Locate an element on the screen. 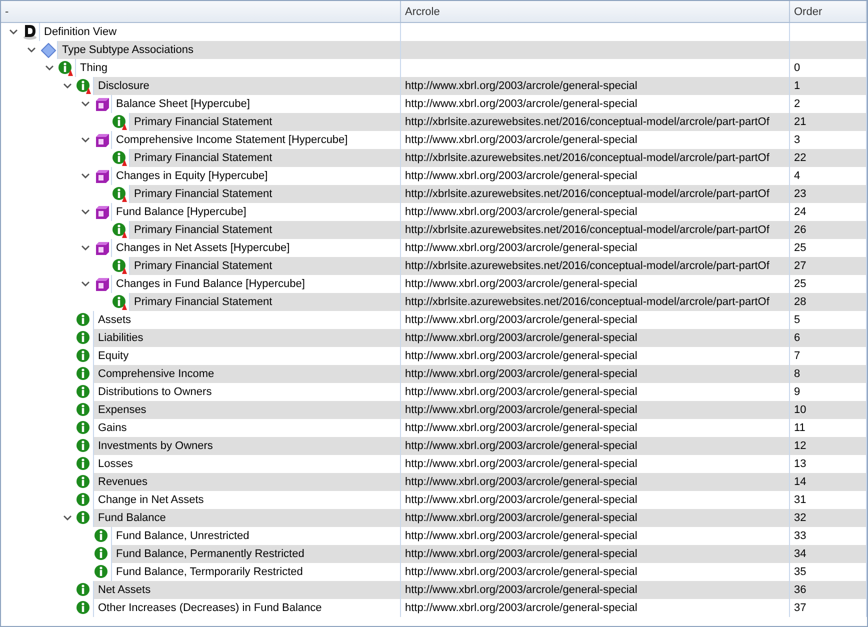  order-cell: 1 is located at coordinates (828, 86).